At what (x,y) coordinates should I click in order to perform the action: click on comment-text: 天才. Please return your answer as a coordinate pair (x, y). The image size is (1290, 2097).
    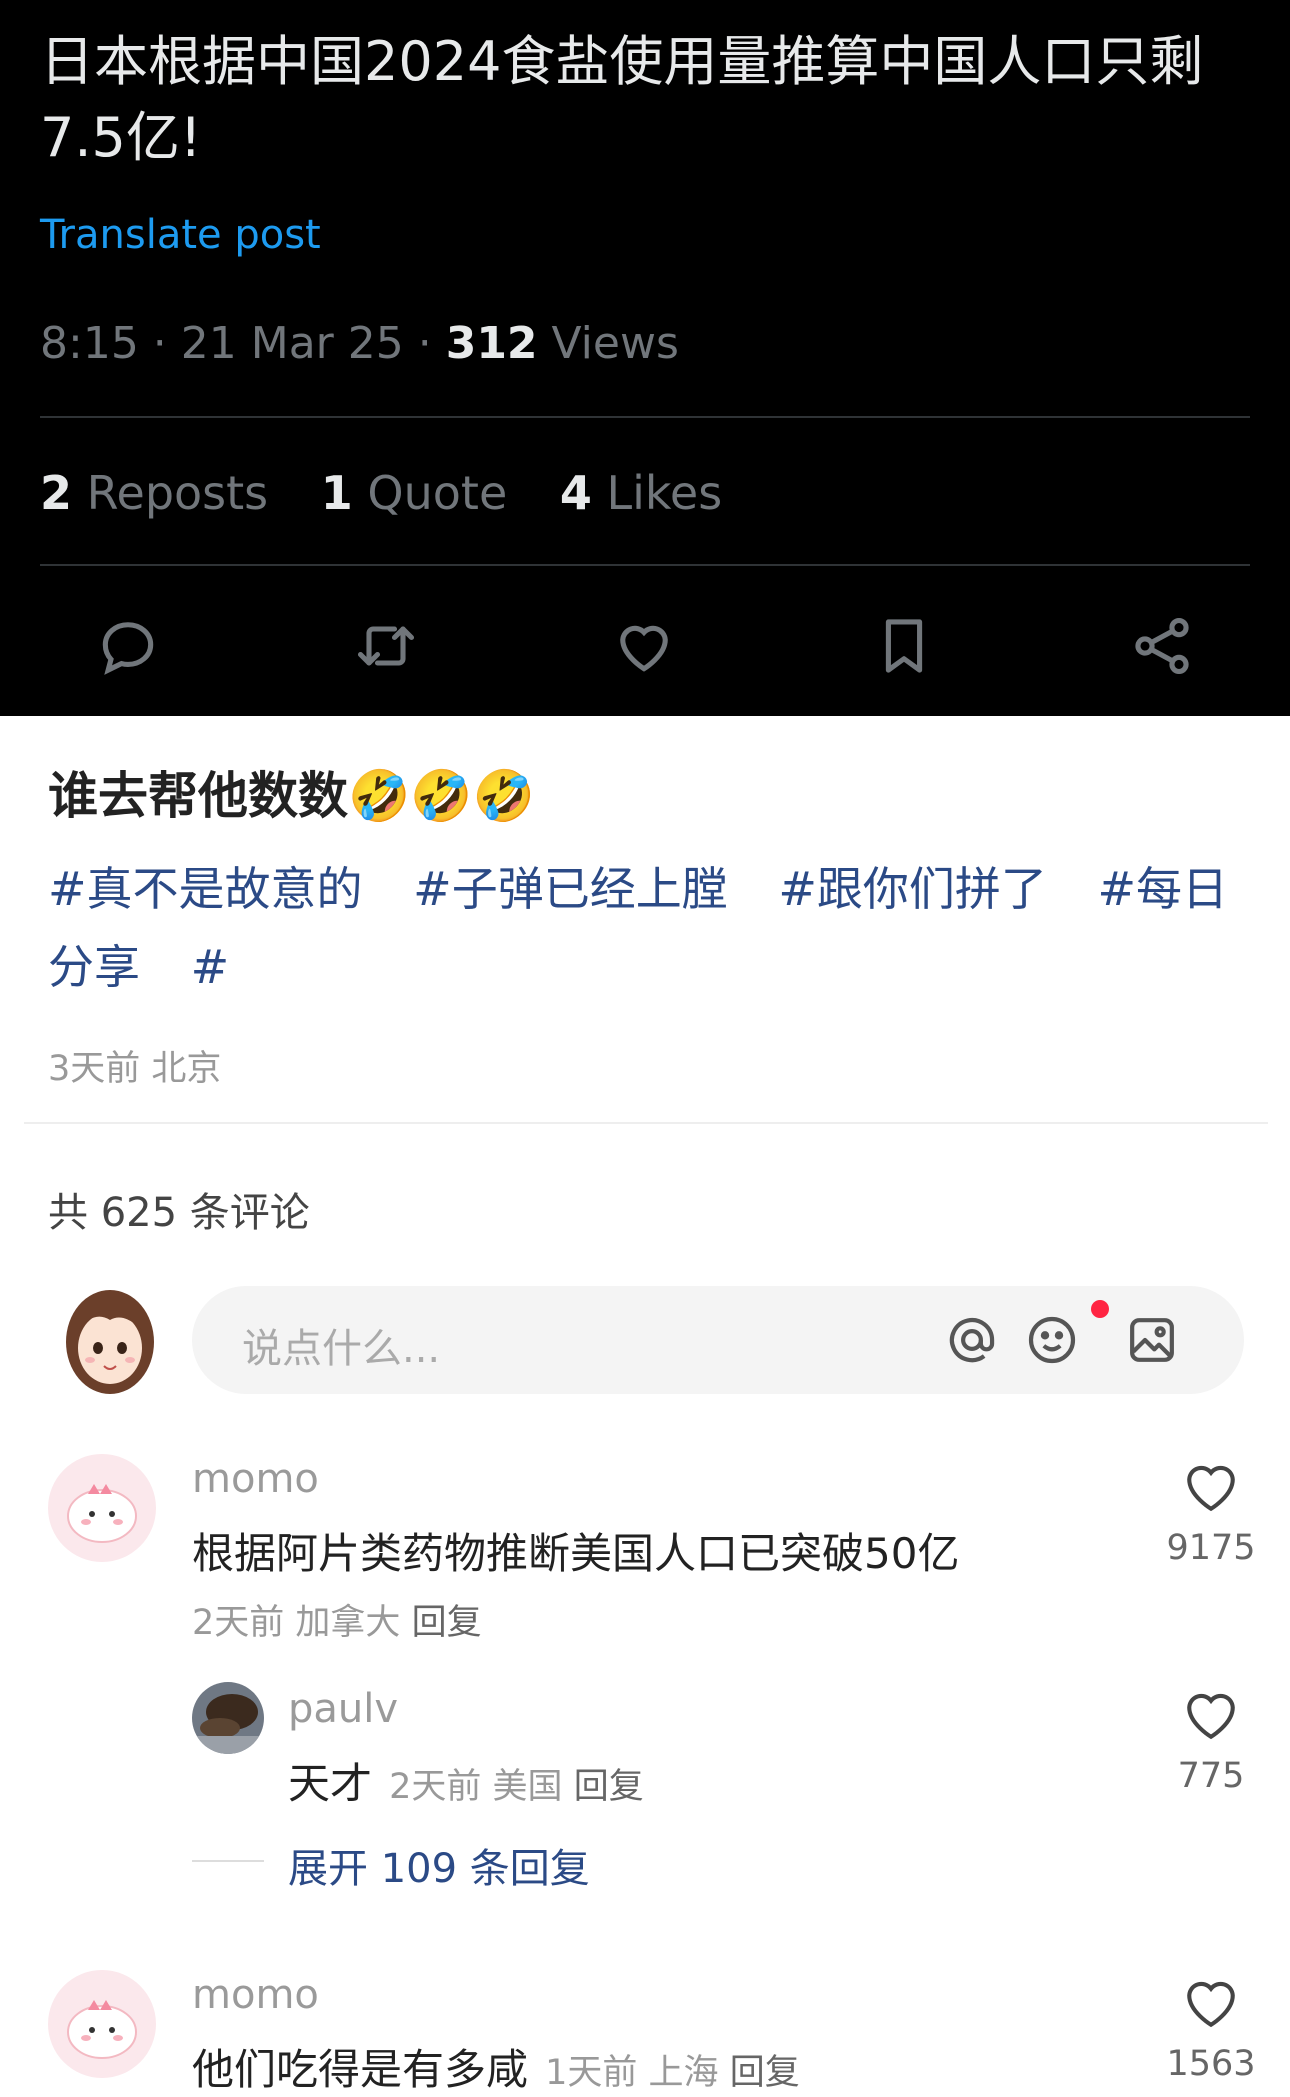
    Looking at the image, I should click on (330, 1783).